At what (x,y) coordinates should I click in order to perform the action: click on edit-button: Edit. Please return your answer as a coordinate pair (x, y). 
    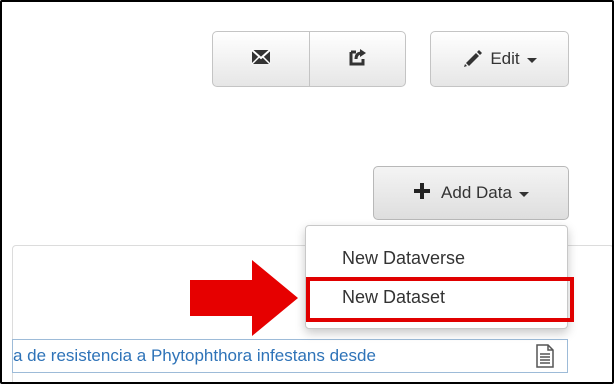
    Looking at the image, I should click on (499, 59).